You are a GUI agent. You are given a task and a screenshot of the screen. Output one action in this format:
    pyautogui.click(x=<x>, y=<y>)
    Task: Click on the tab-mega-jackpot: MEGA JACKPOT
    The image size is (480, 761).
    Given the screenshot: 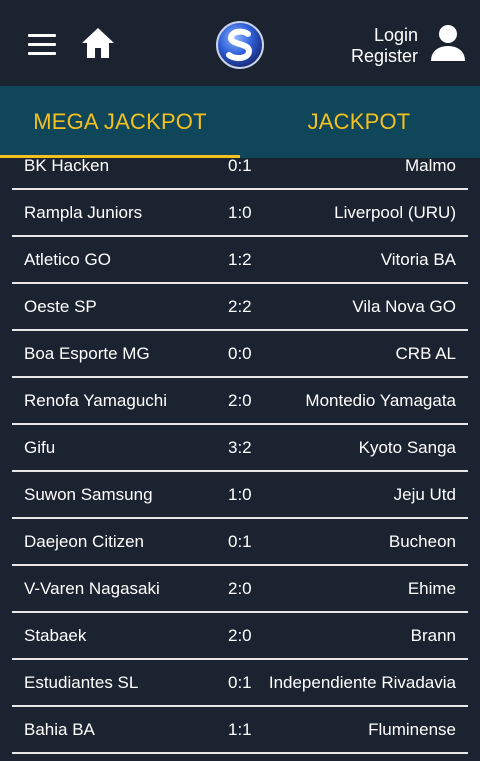 What is the action you would take?
    pyautogui.click(x=120, y=122)
    